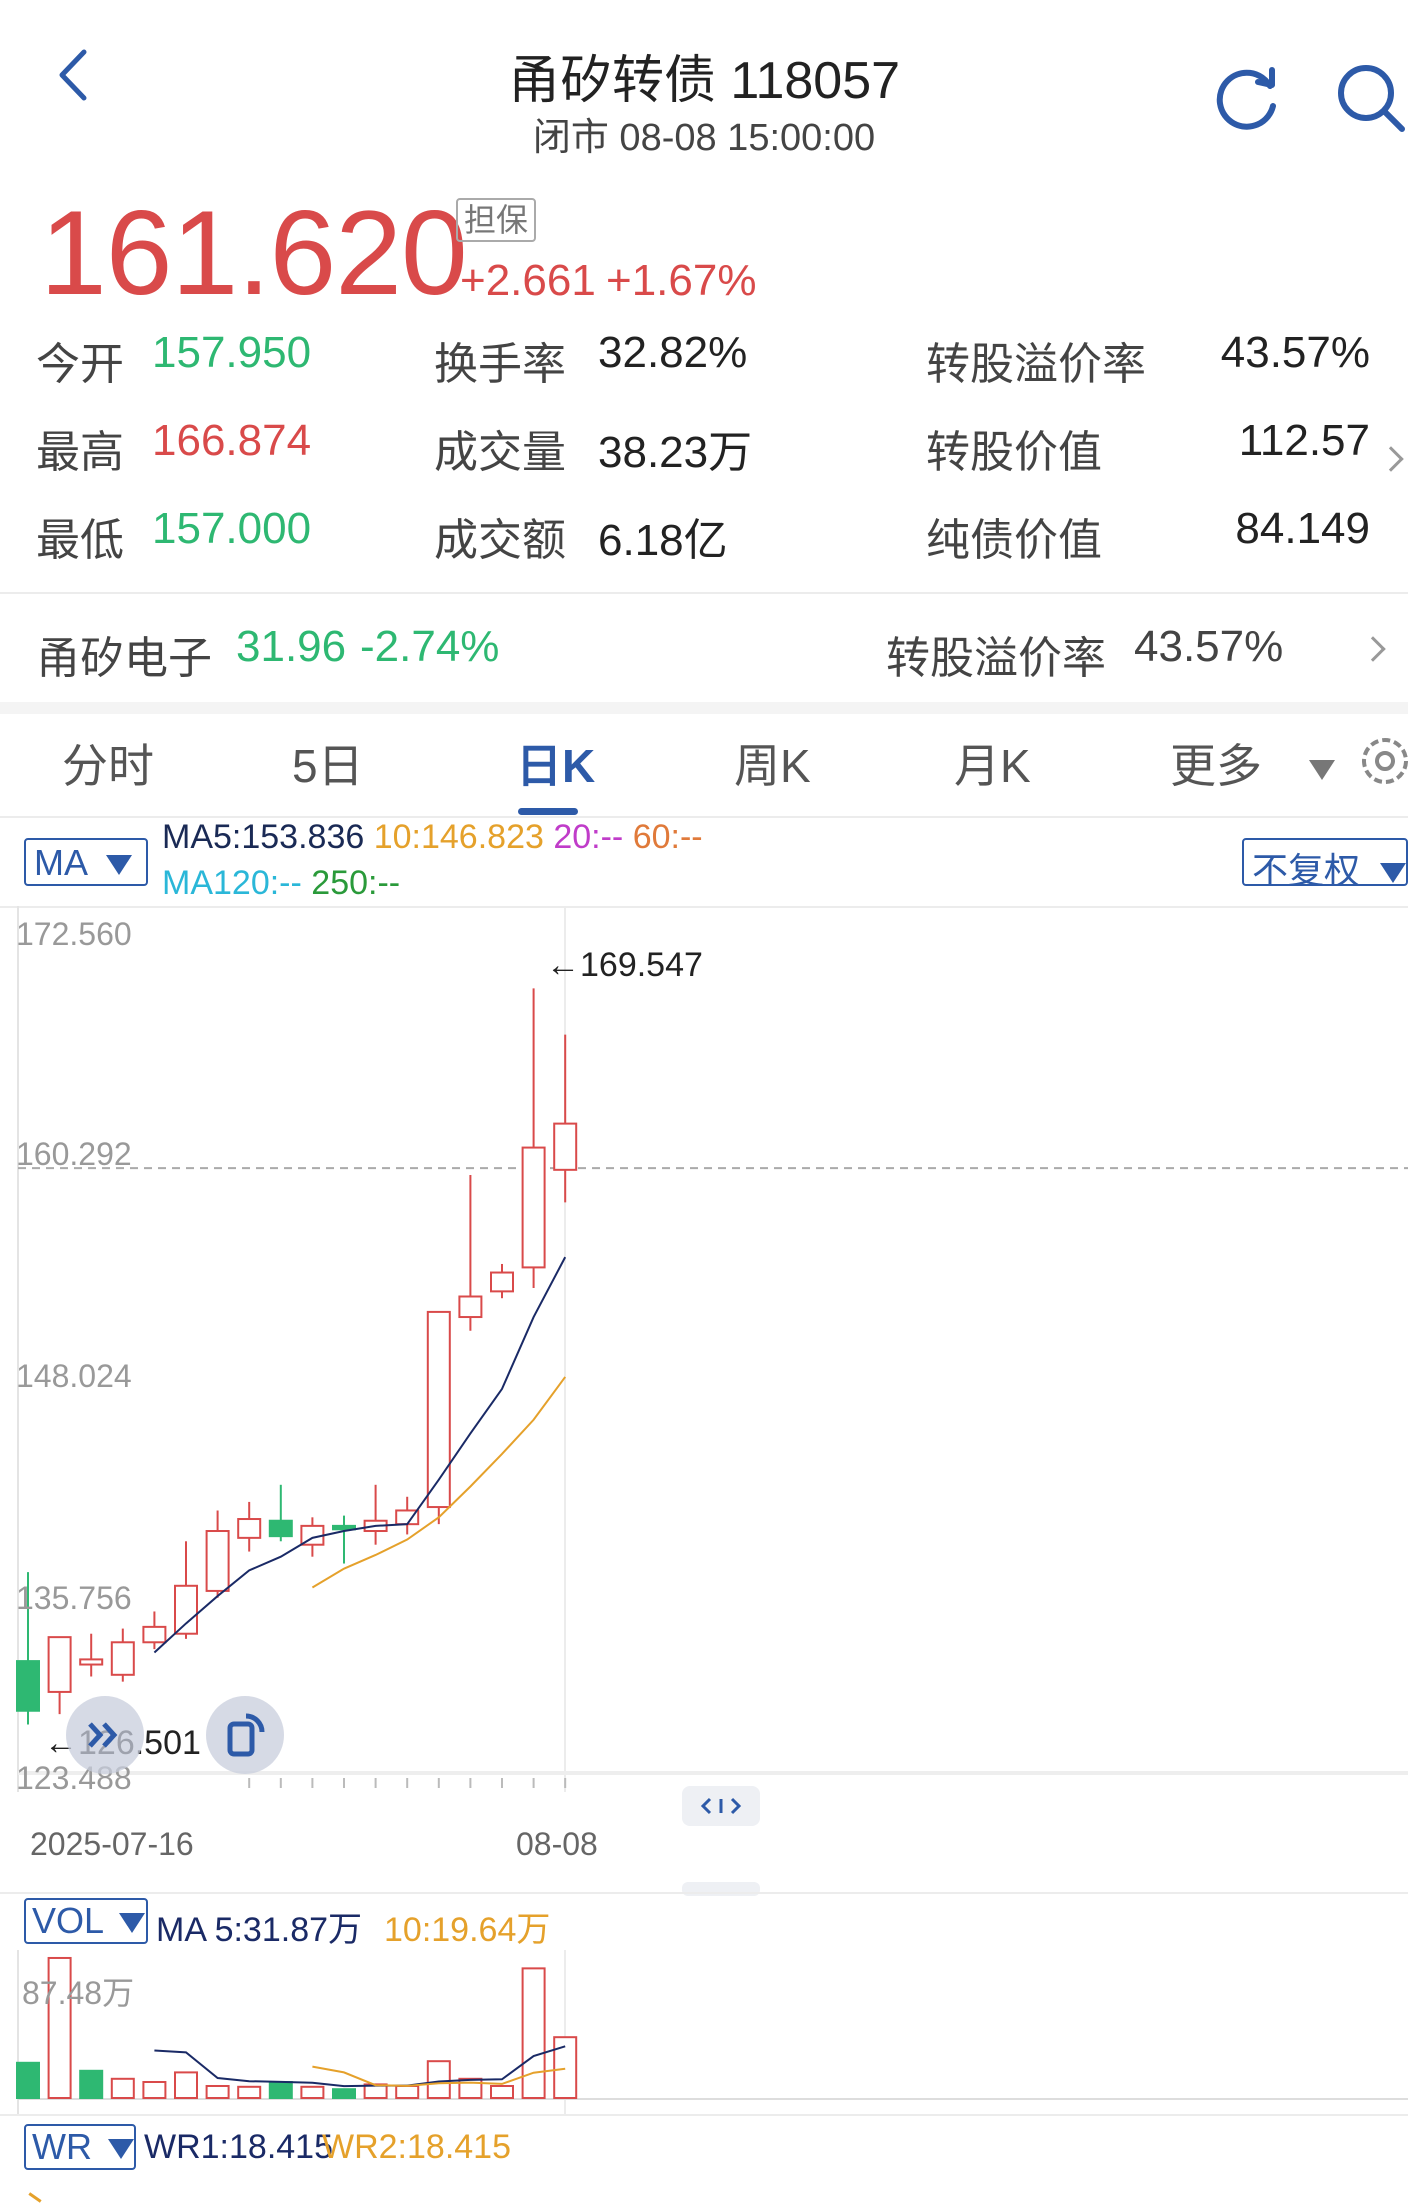 This screenshot has height=2209, width=1408. I want to click on max-price-label: ←169.547, so click(624, 965).